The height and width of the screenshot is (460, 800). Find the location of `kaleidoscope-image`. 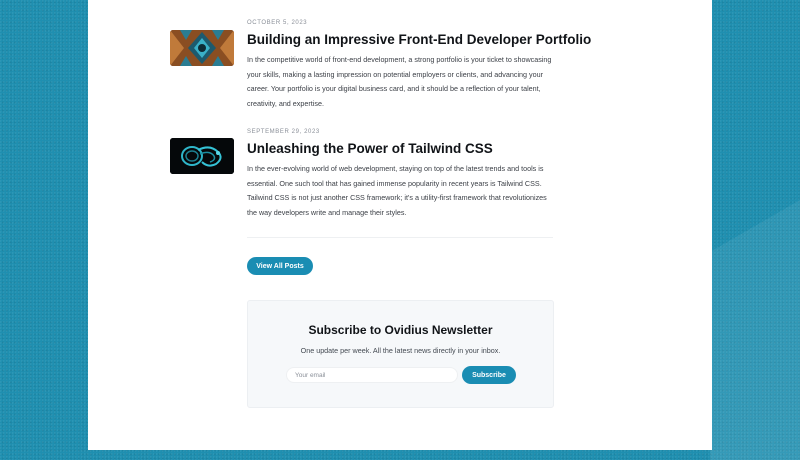

kaleidoscope-image is located at coordinates (202, 48).